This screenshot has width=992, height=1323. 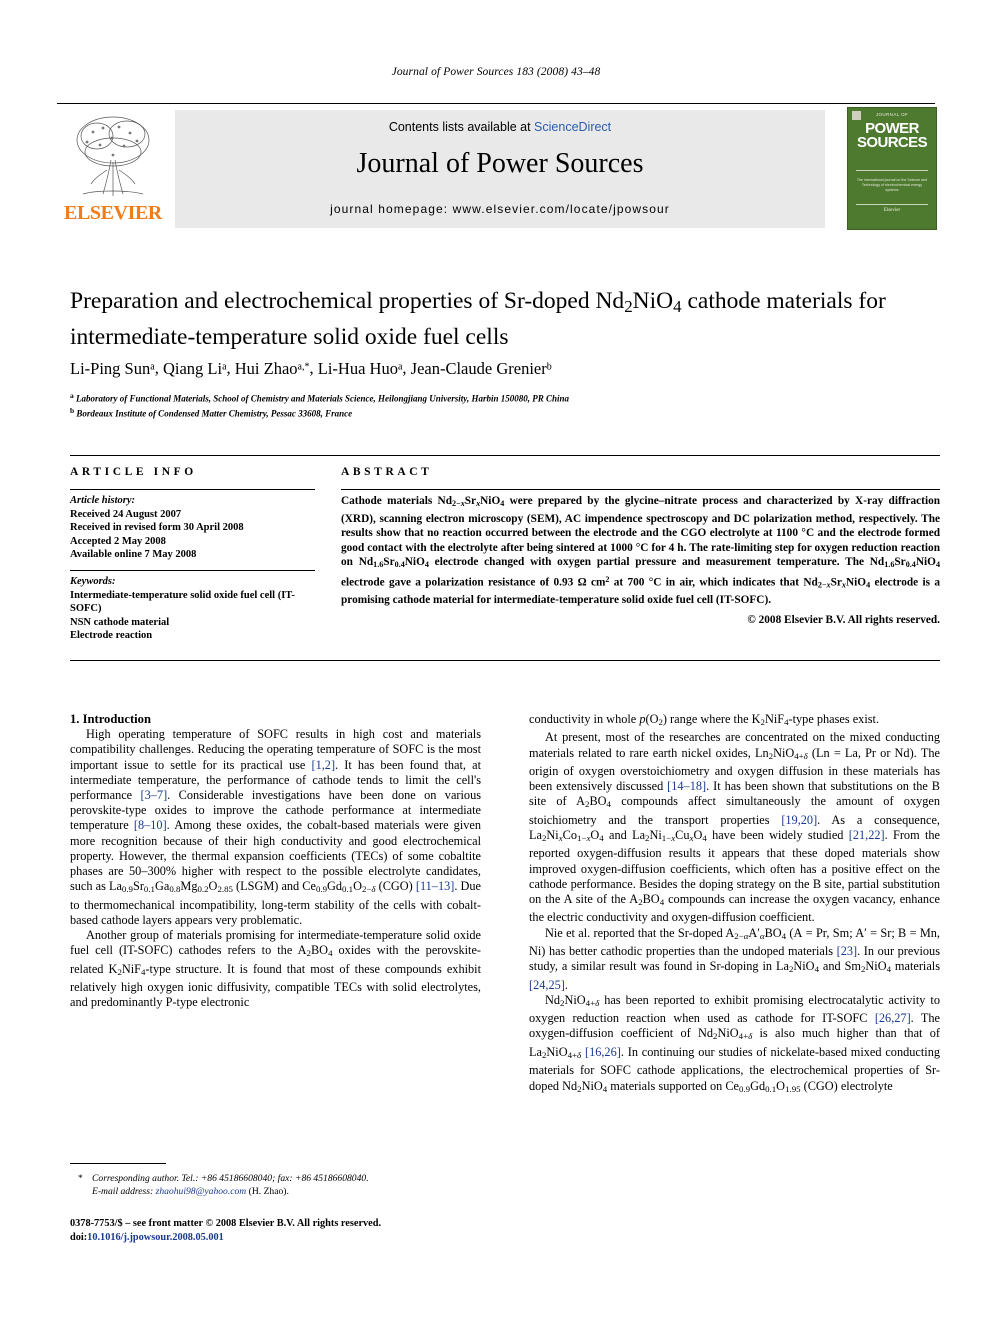 What do you see at coordinates (892, 204) in the screenshot?
I see `cover-divider-lower` at bounding box center [892, 204].